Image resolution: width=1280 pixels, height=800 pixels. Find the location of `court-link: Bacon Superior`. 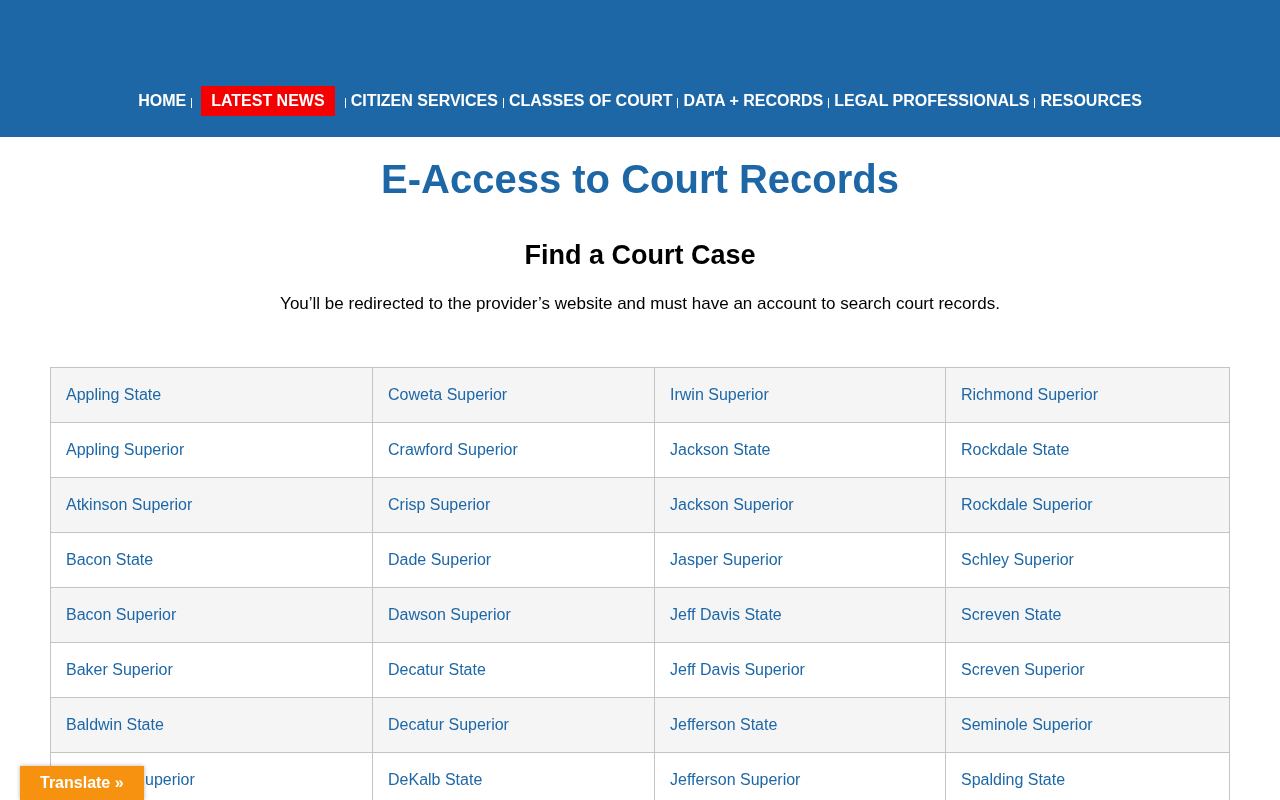

court-link: Bacon Superior is located at coordinates (121, 614).